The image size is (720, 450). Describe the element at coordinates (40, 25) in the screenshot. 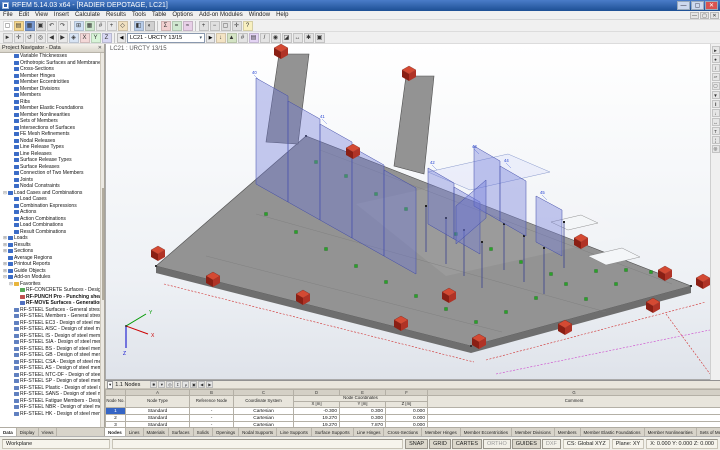

I see `print-icon: ▣` at that location.